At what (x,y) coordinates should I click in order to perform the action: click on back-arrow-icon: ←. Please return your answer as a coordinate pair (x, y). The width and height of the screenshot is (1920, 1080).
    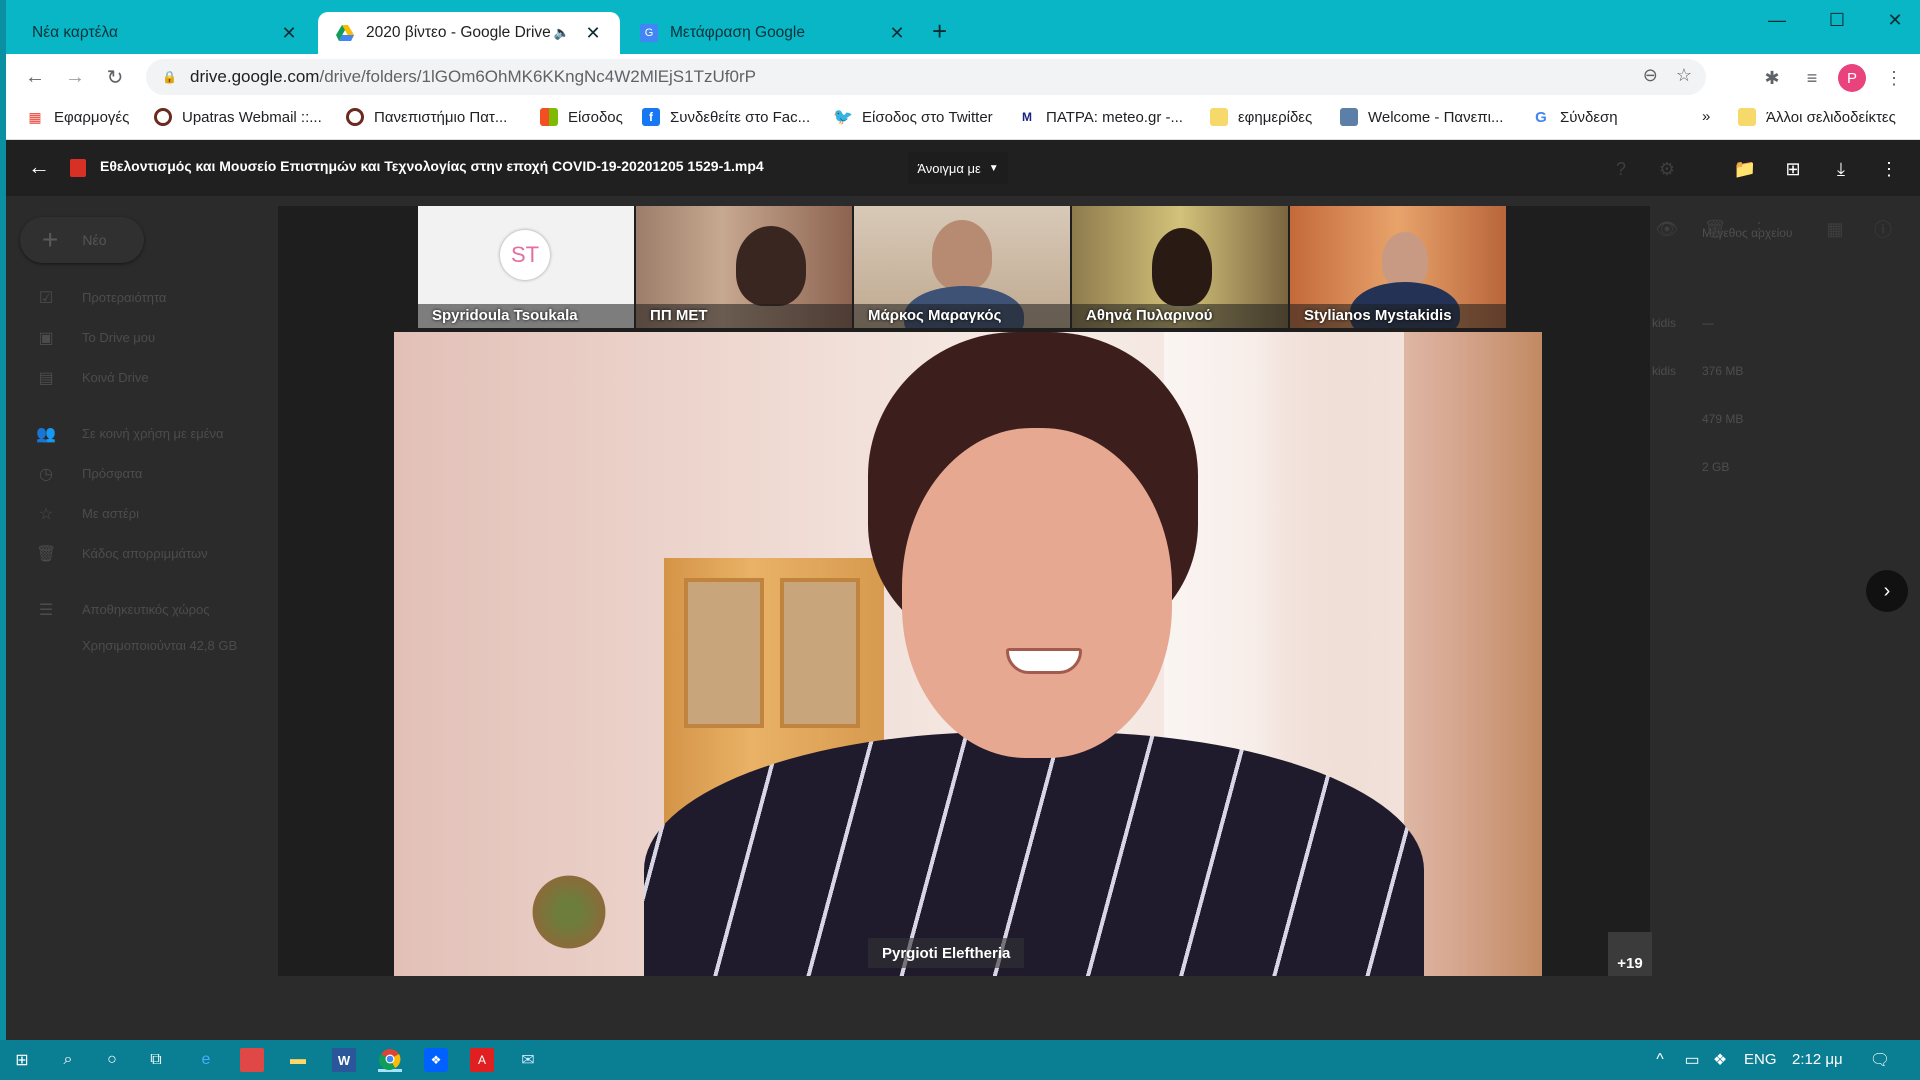
    Looking at the image, I should click on (39, 167).